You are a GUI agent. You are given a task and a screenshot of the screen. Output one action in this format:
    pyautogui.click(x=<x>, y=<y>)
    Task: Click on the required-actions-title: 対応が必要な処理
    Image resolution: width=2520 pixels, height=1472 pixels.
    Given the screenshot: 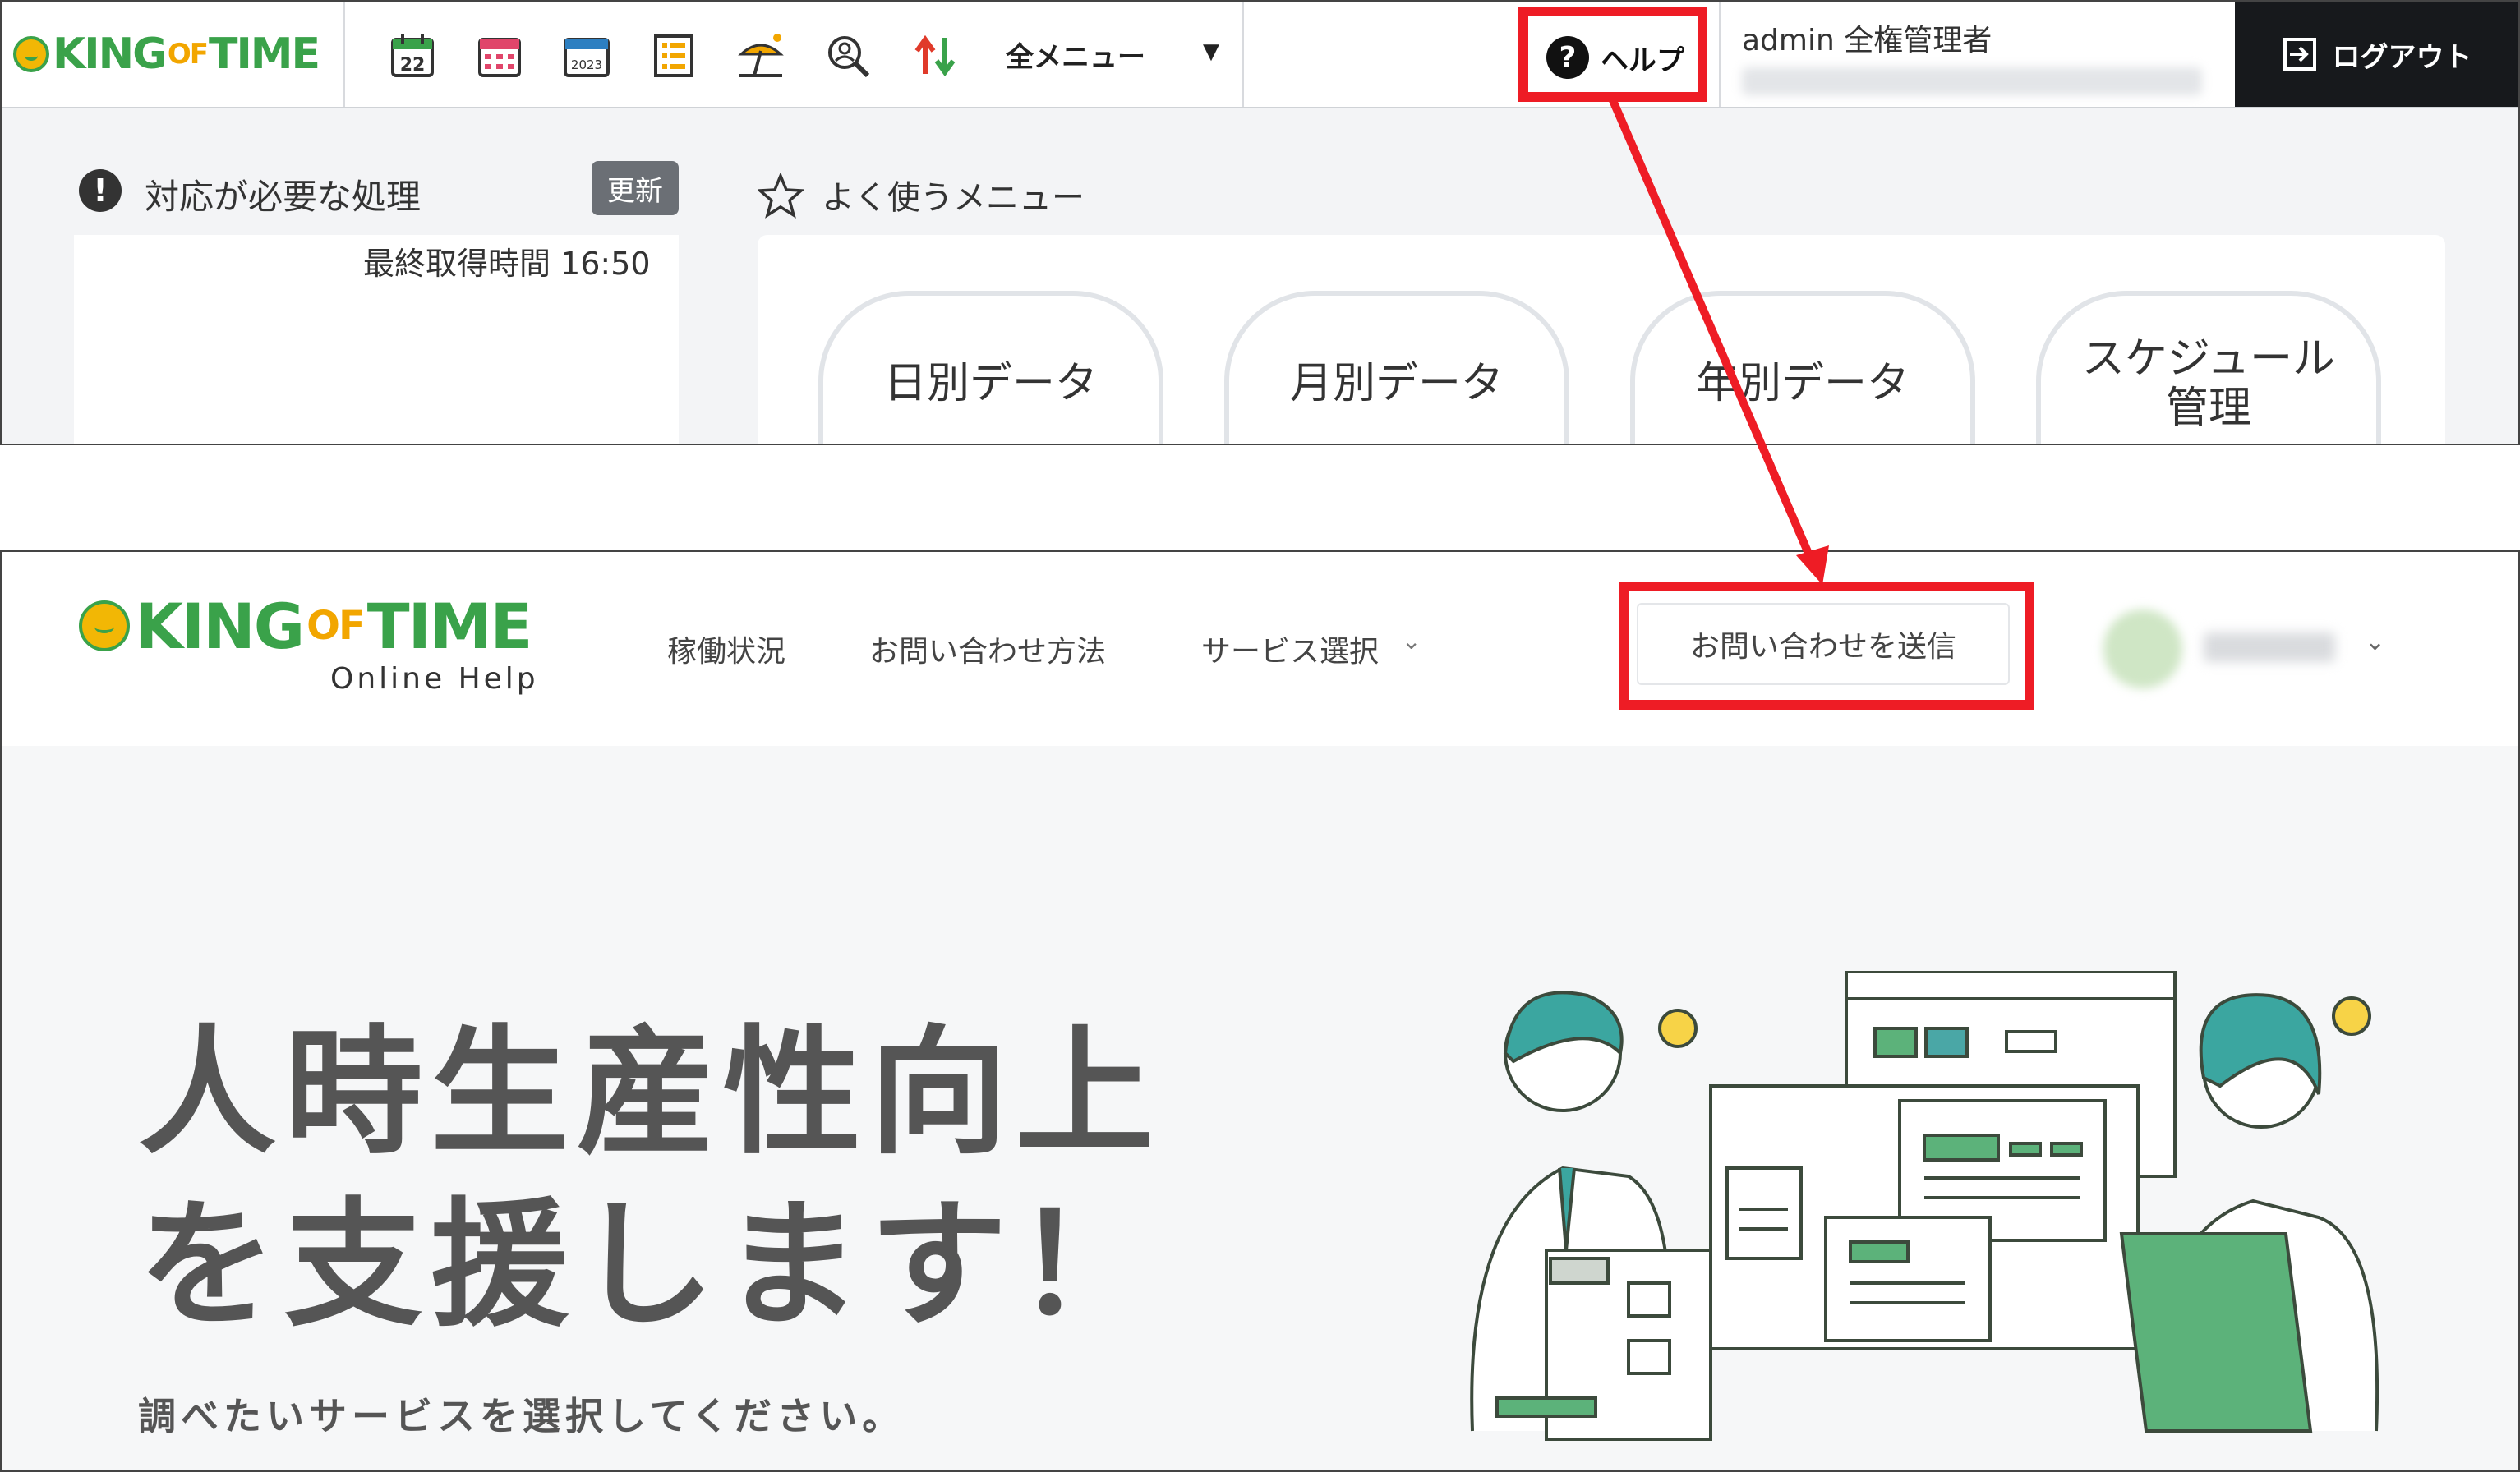 What is the action you would take?
    pyautogui.click(x=283, y=197)
    